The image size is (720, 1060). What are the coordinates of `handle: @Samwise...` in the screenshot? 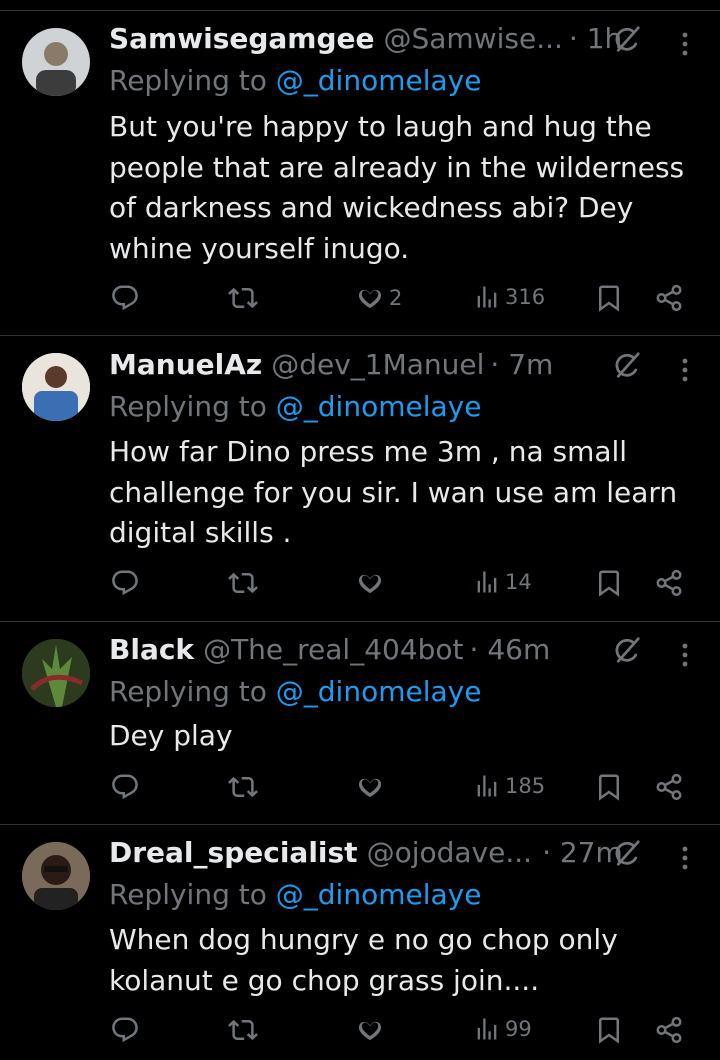 It's located at (473, 39).